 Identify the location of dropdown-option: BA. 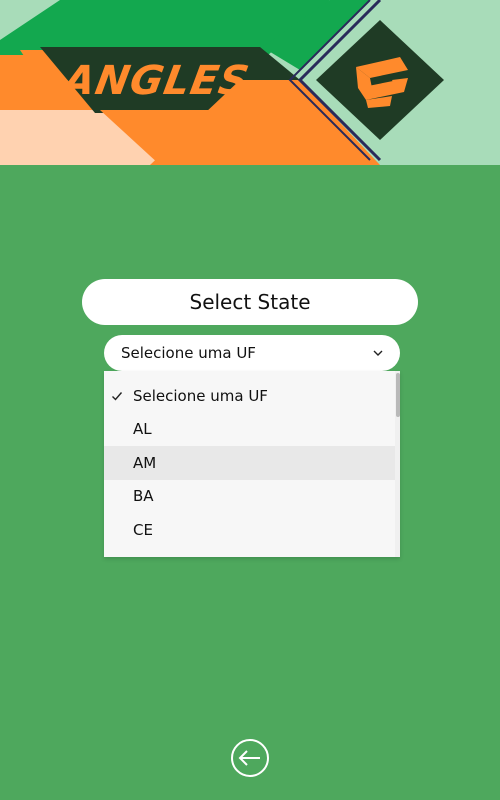
(252, 497).